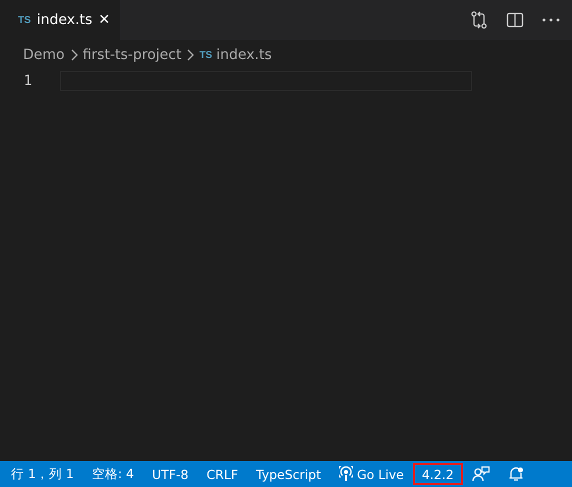 The image size is (572, 487). What do you see at coordinates (60, 20) in the screenshot?
I see `editor-tab: TS index.ts ✕` at bounding box center [60, 20].